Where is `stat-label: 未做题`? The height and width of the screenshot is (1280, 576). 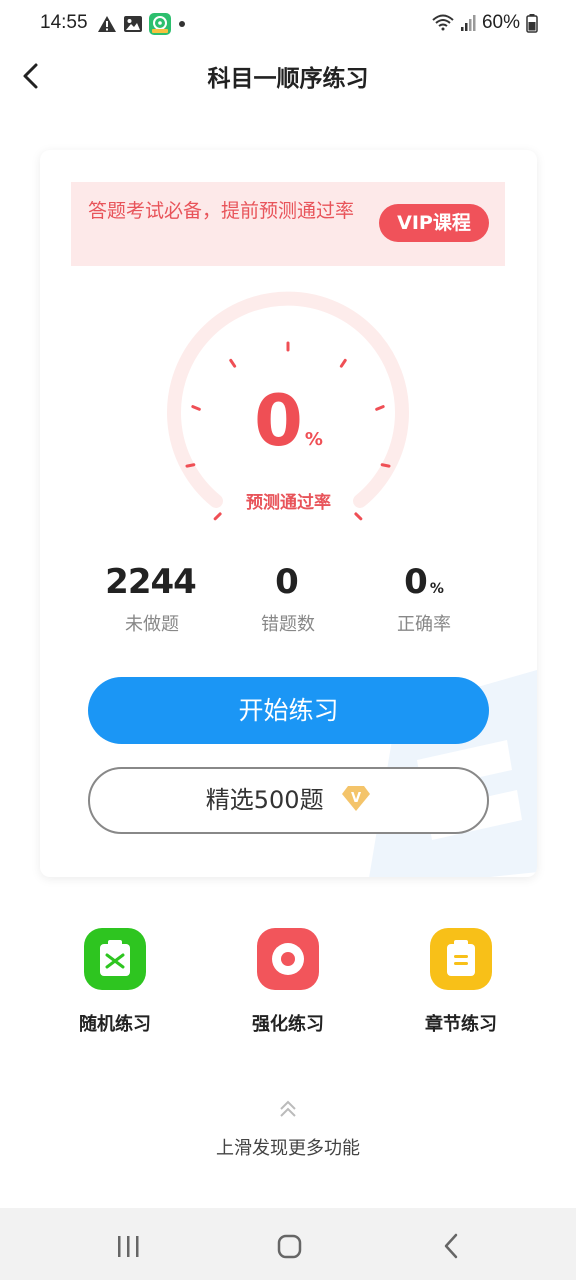
stat-label: 未做题 is located at coordinates (152, 624).